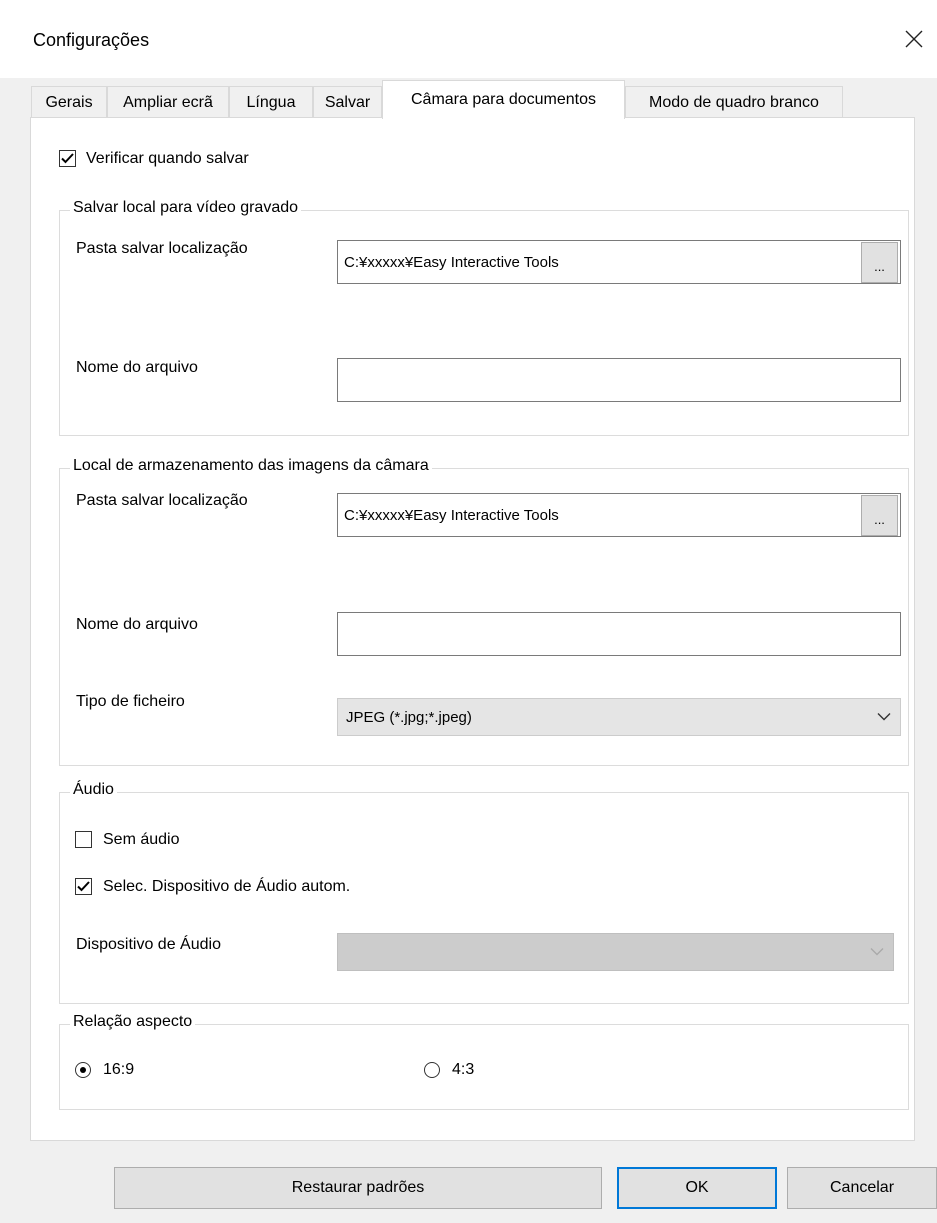 The image size is (937, 1223). What do you see at coordinates (615, 952) in the screenshot?
I see `audio-device-dropdown` at bounding box center [615, 952].